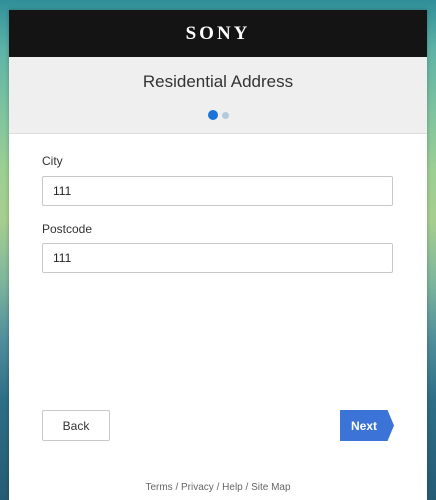 Image resolution: width=436 pixels, height=500 pixels. Describe the element at coordinates (197, 487) in the screenshot. I see `privacy-link: Privacy` at that location.